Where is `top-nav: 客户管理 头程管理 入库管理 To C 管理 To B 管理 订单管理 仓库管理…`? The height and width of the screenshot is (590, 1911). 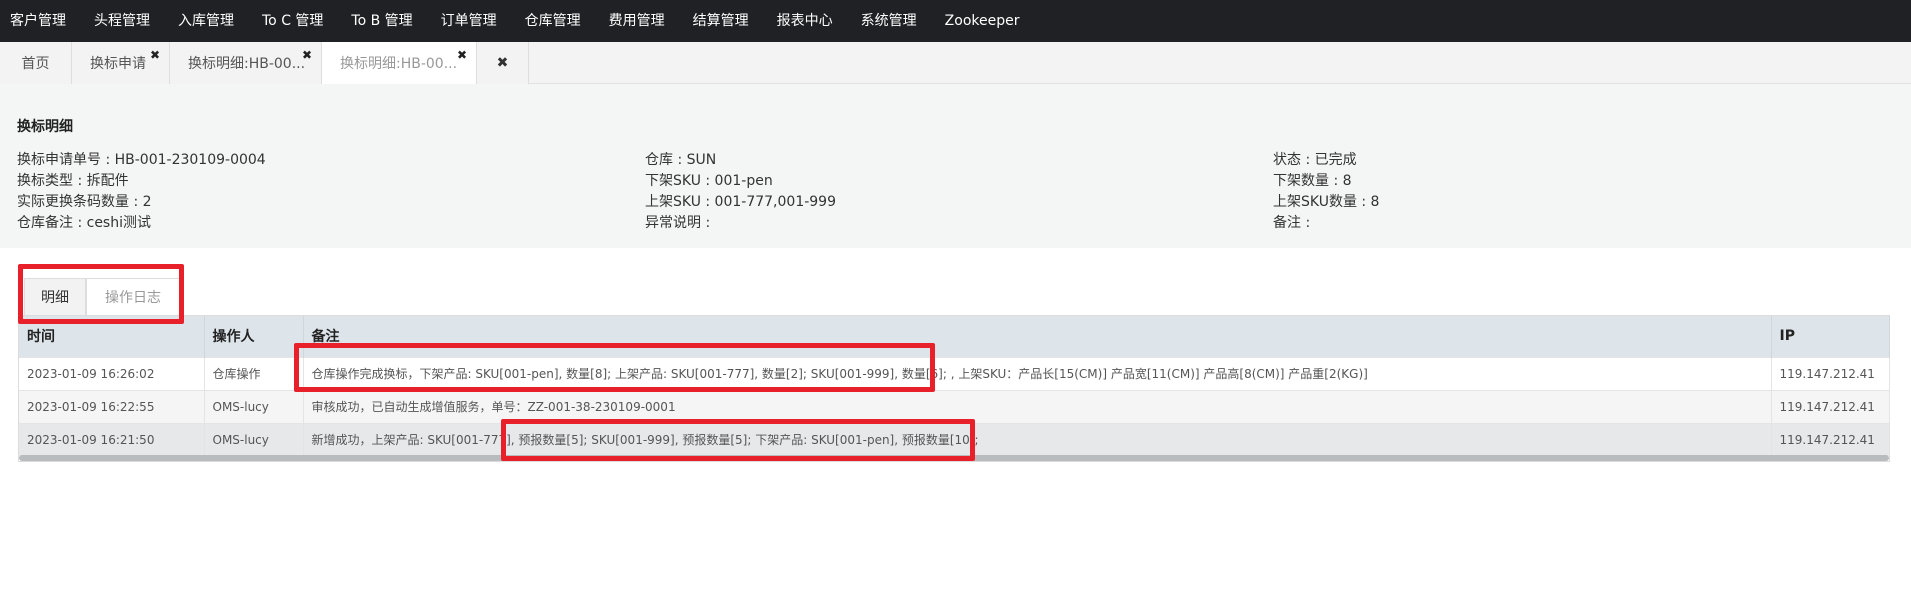 top-nav: 客户管理 头程管理 入库管理 To C 管理 To B 管理 订单管理 仓库管理… is located at coordinates (955, 21).